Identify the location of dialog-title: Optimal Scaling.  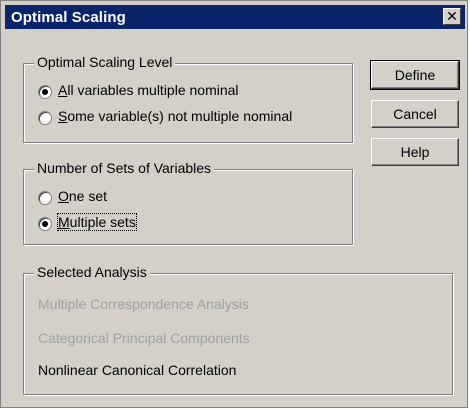
(68, 17).